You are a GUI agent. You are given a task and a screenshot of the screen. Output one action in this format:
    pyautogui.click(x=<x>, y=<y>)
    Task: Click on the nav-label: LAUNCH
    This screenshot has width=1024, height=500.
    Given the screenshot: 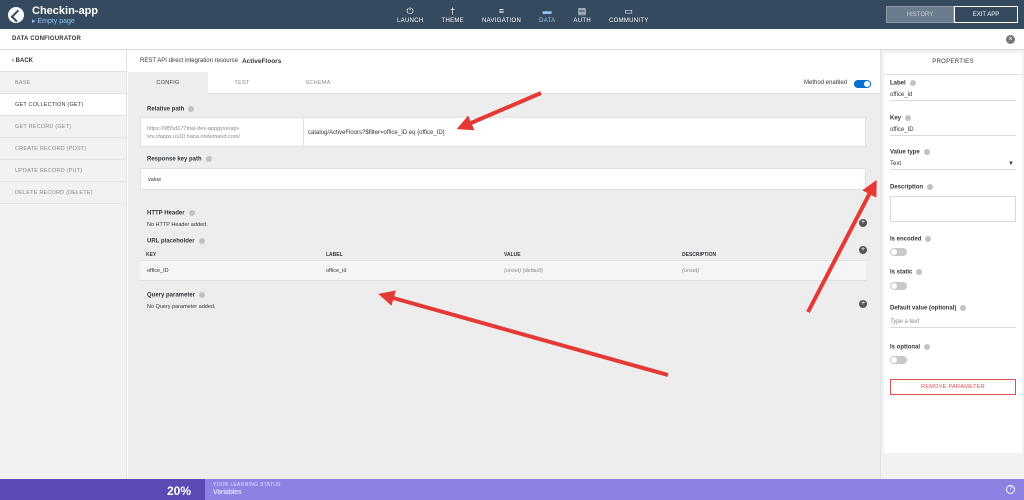 What is the action you would take?
    pyautogui.click(x=410, y=20)
    